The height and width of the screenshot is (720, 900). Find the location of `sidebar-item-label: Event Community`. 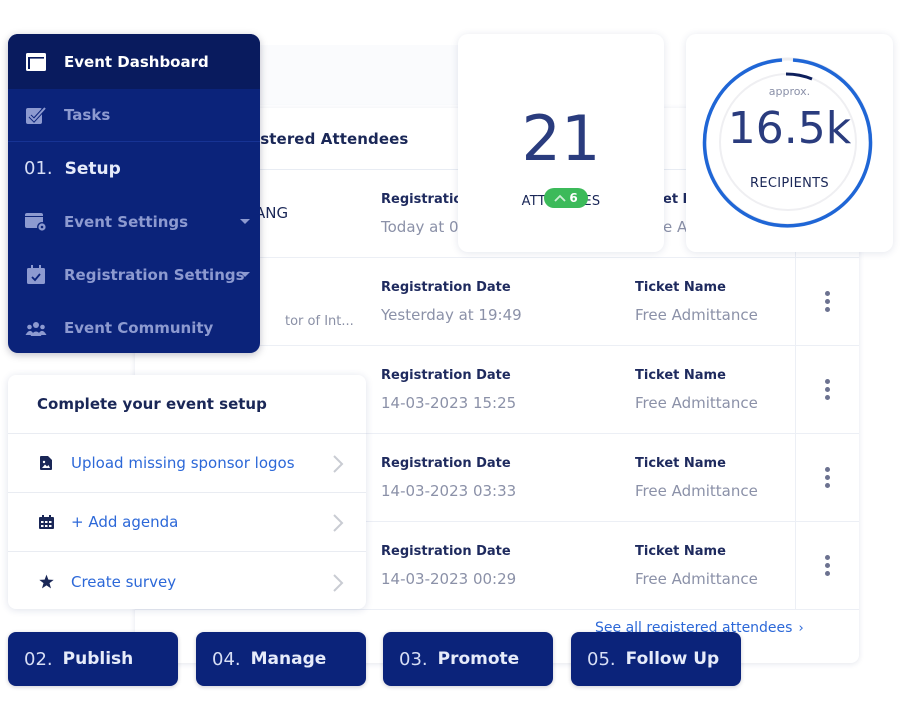

sidebar-item-label: Event Community is located at coordinates (139, 327).